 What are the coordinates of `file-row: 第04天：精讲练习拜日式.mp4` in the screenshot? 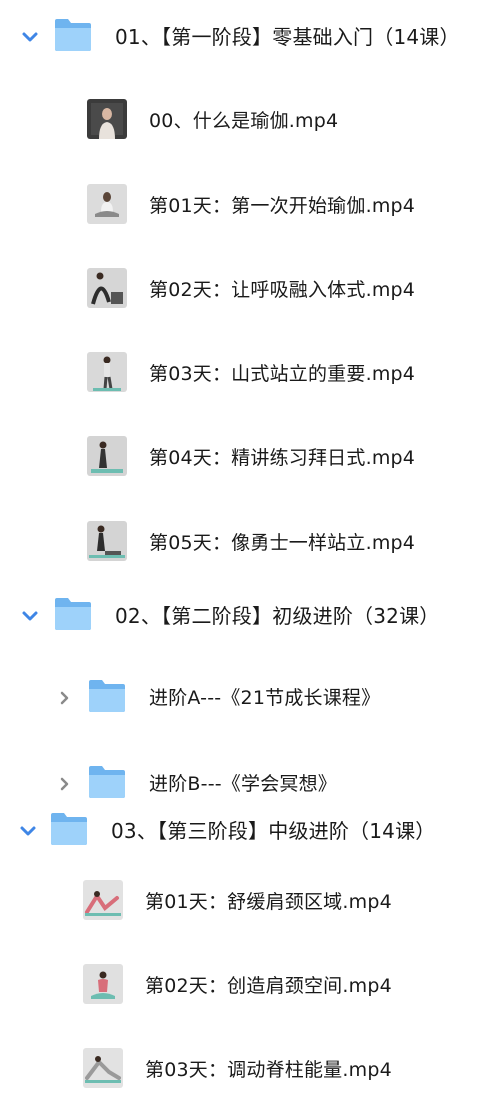 It's located at (240, 458).